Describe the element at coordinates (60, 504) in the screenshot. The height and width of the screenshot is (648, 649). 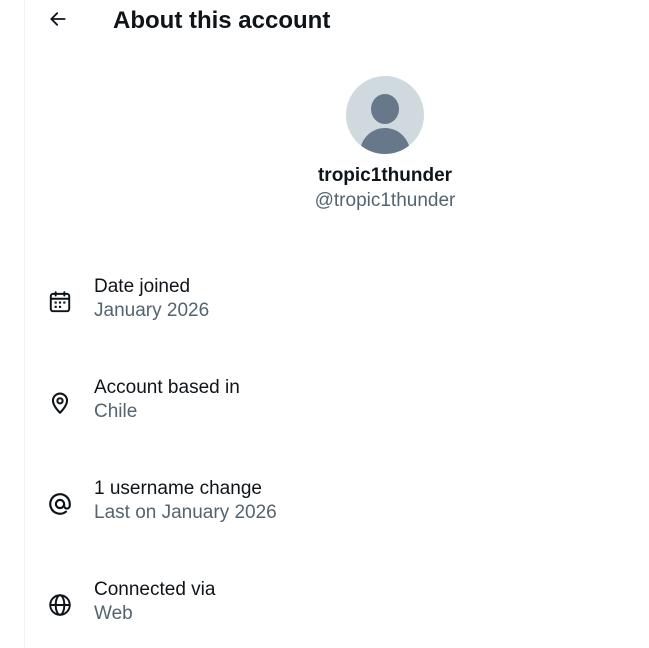
I see `at-sign-icon` at that location.